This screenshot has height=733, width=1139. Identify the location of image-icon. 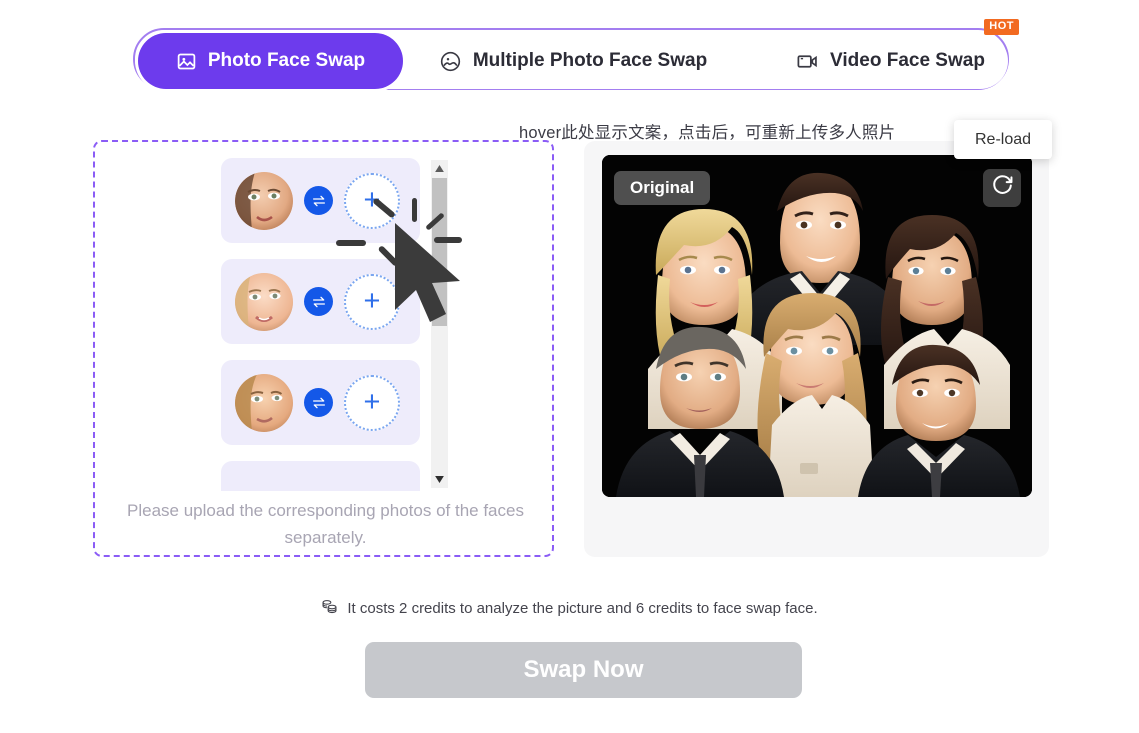
(186, 61).